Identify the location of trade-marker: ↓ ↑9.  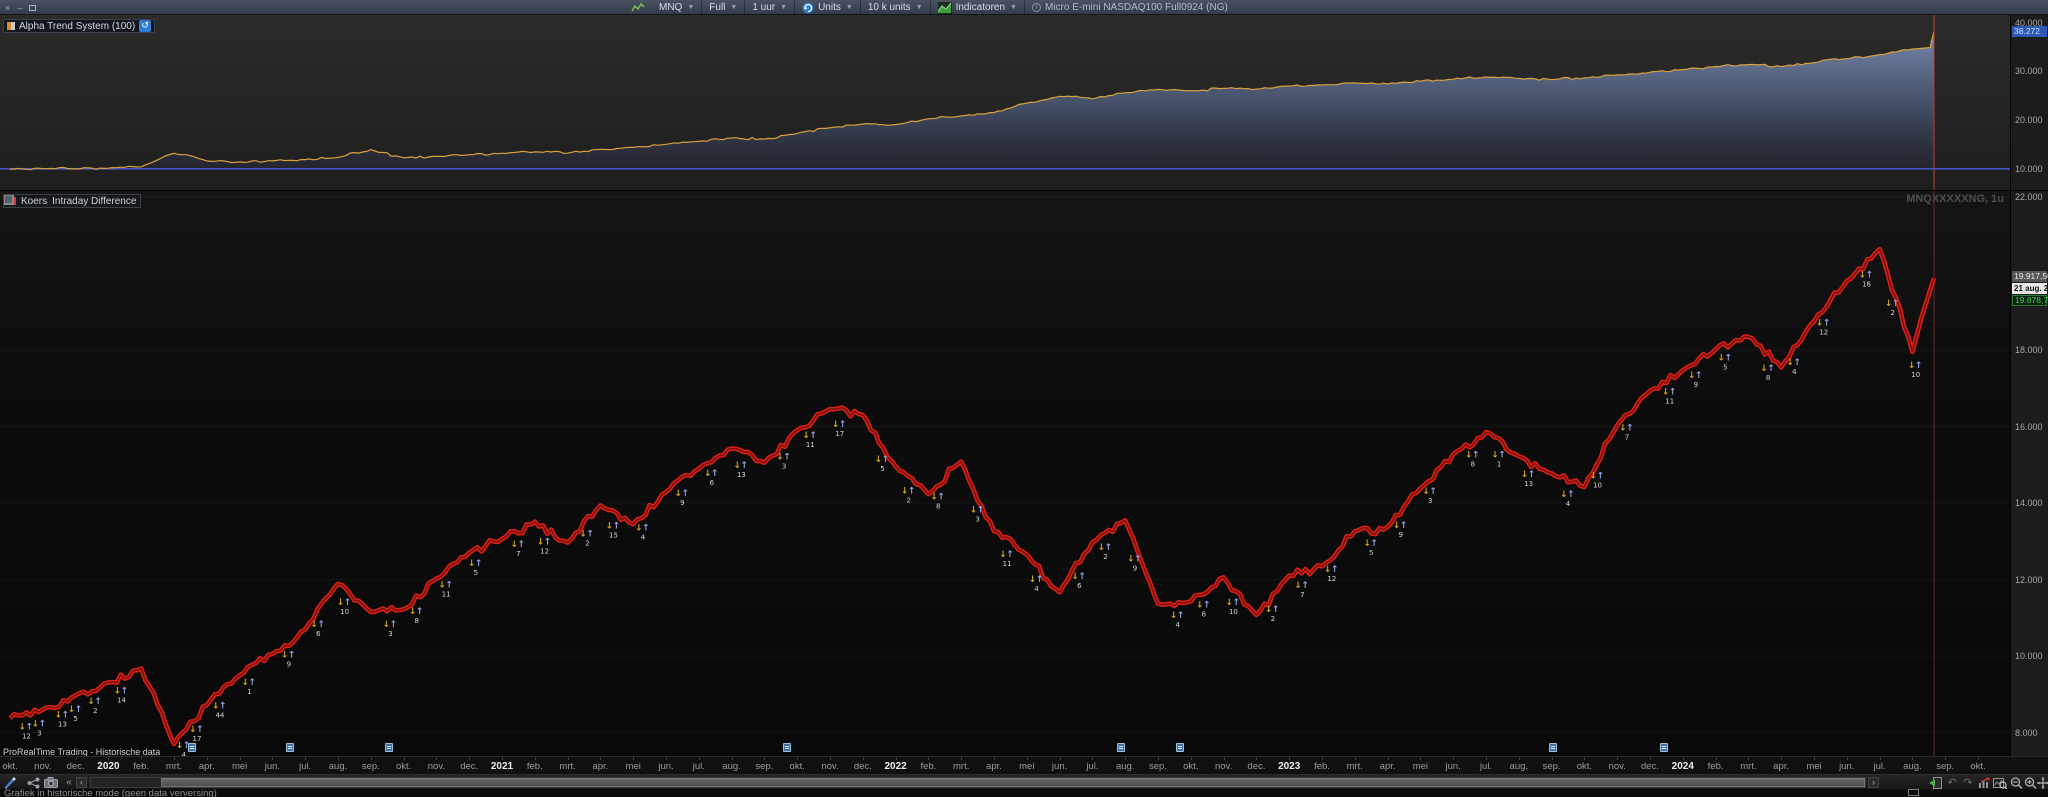
(681, 498).